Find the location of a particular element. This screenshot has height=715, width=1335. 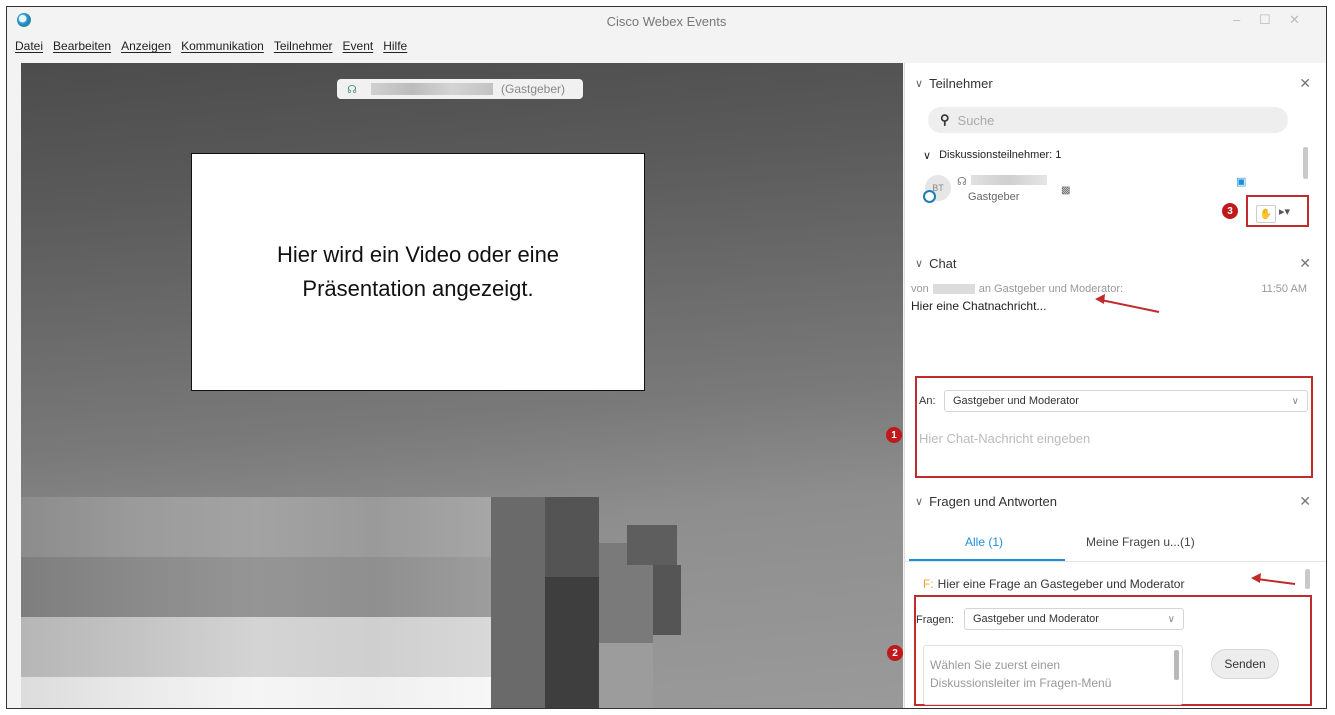

annotation-marker-2: 2 is located at coordinates (895, 653).